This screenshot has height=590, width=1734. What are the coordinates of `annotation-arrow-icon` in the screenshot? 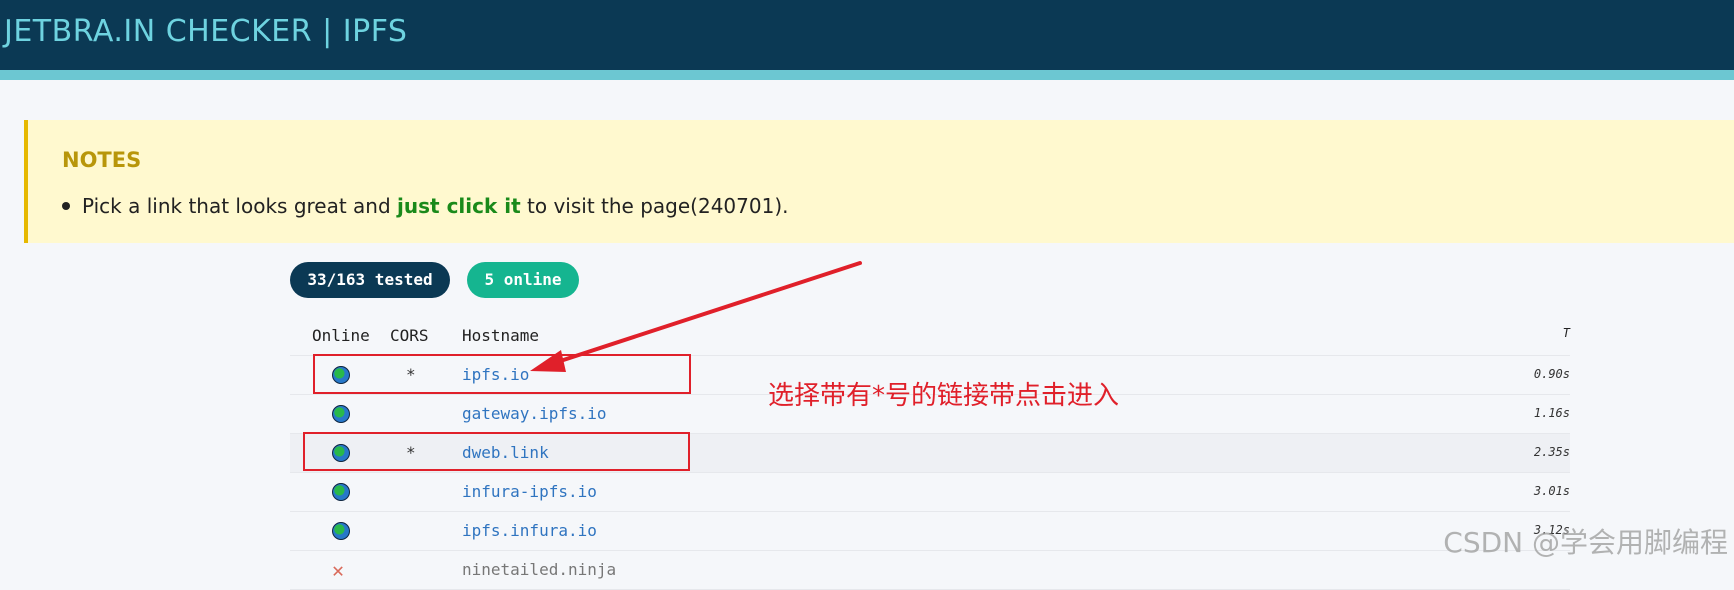 It's located at (696, 316).